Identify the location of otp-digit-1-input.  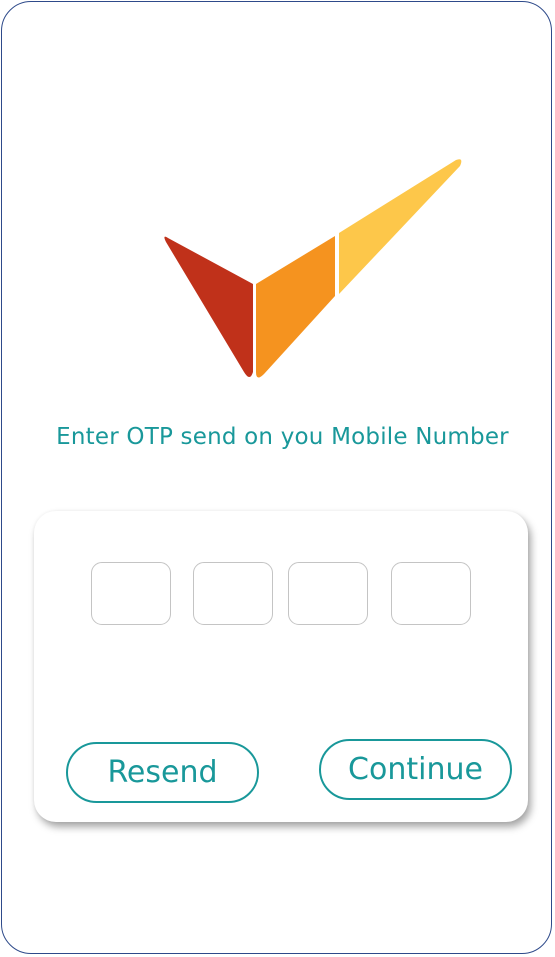
(131, 593).